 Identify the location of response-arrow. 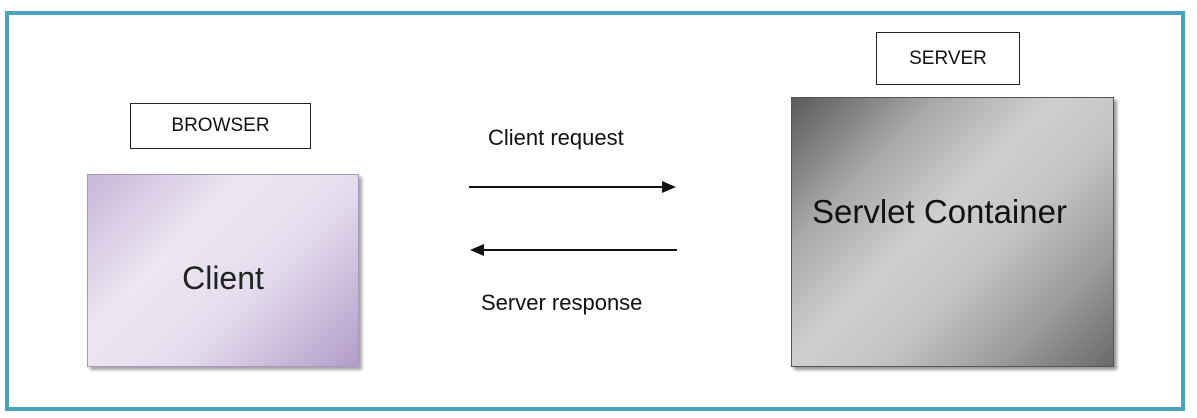
(573, 250).